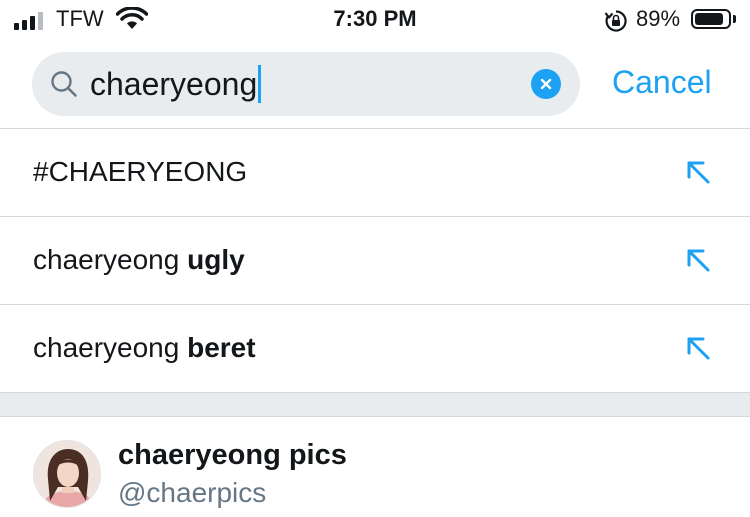  I want to click on search-icon, so click(64, 84).